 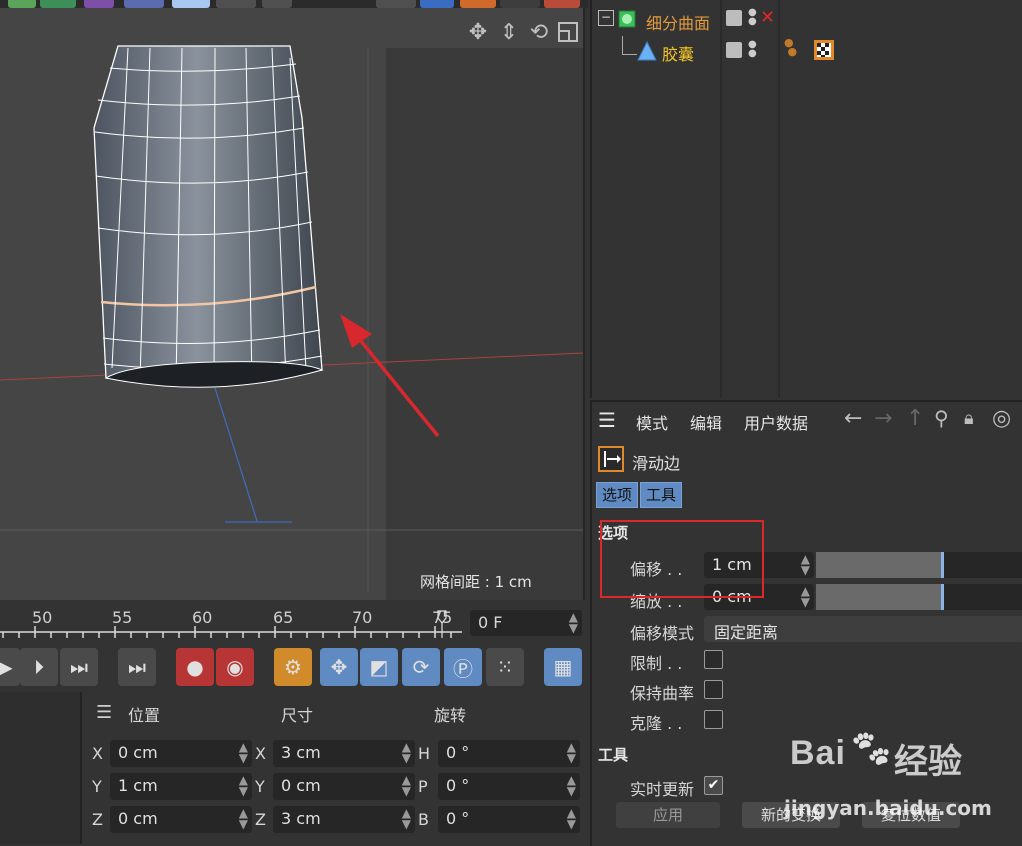 I want to click on up-arrow-icon: ↑, so click(x=915, y=418).